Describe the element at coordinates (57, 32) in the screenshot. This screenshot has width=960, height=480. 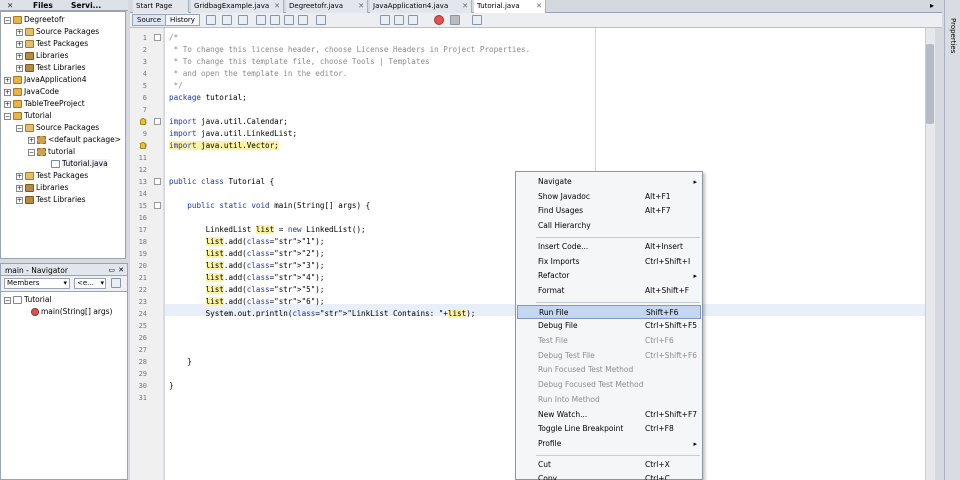
I see `project-tree-item: + Source Packages` at that location.